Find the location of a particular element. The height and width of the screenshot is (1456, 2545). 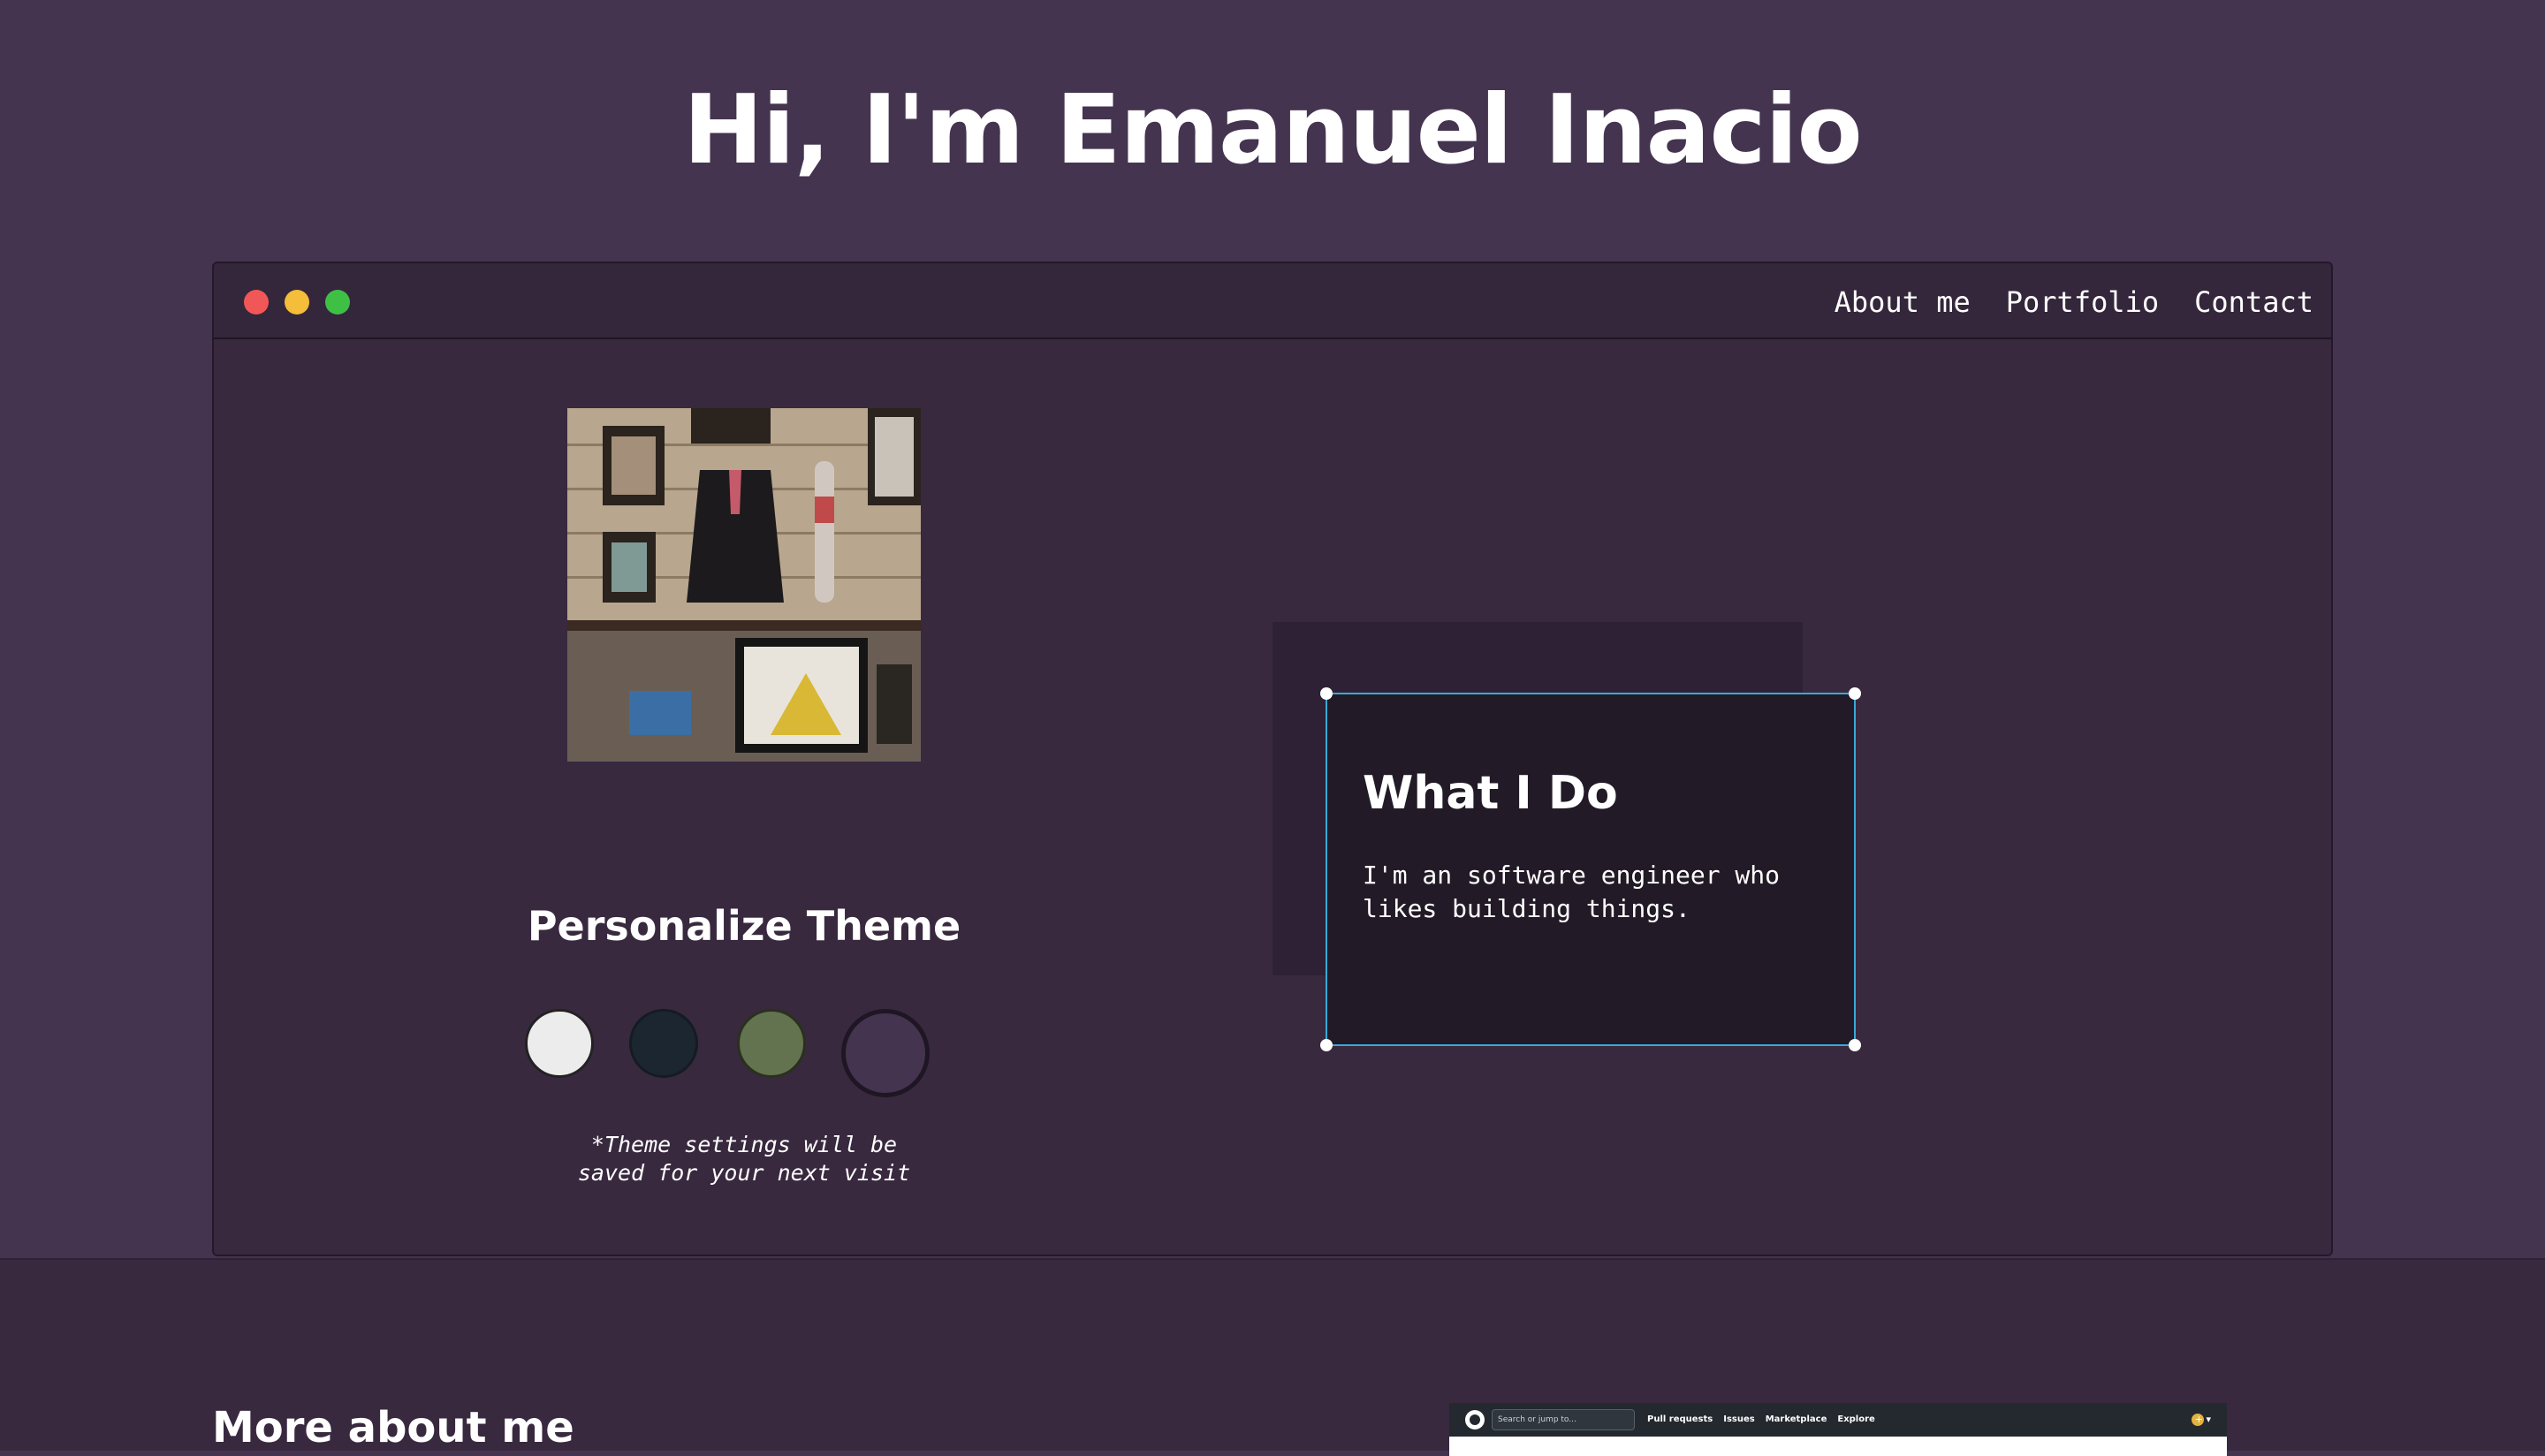

minimize-window-dot is located at coordinates (297, 302).